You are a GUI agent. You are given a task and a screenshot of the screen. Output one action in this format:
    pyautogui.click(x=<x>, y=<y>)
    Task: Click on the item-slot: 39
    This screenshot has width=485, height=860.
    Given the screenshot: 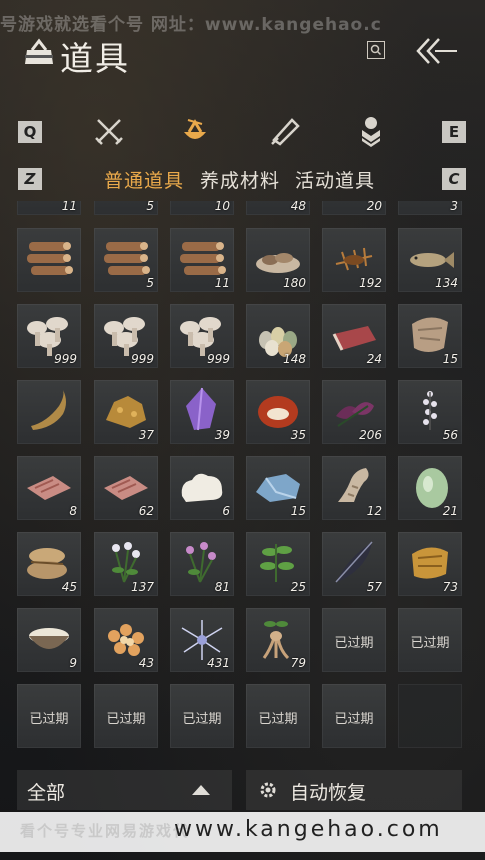 What is the action you would take?
    pyautogui.click(x=202, y=412)
    